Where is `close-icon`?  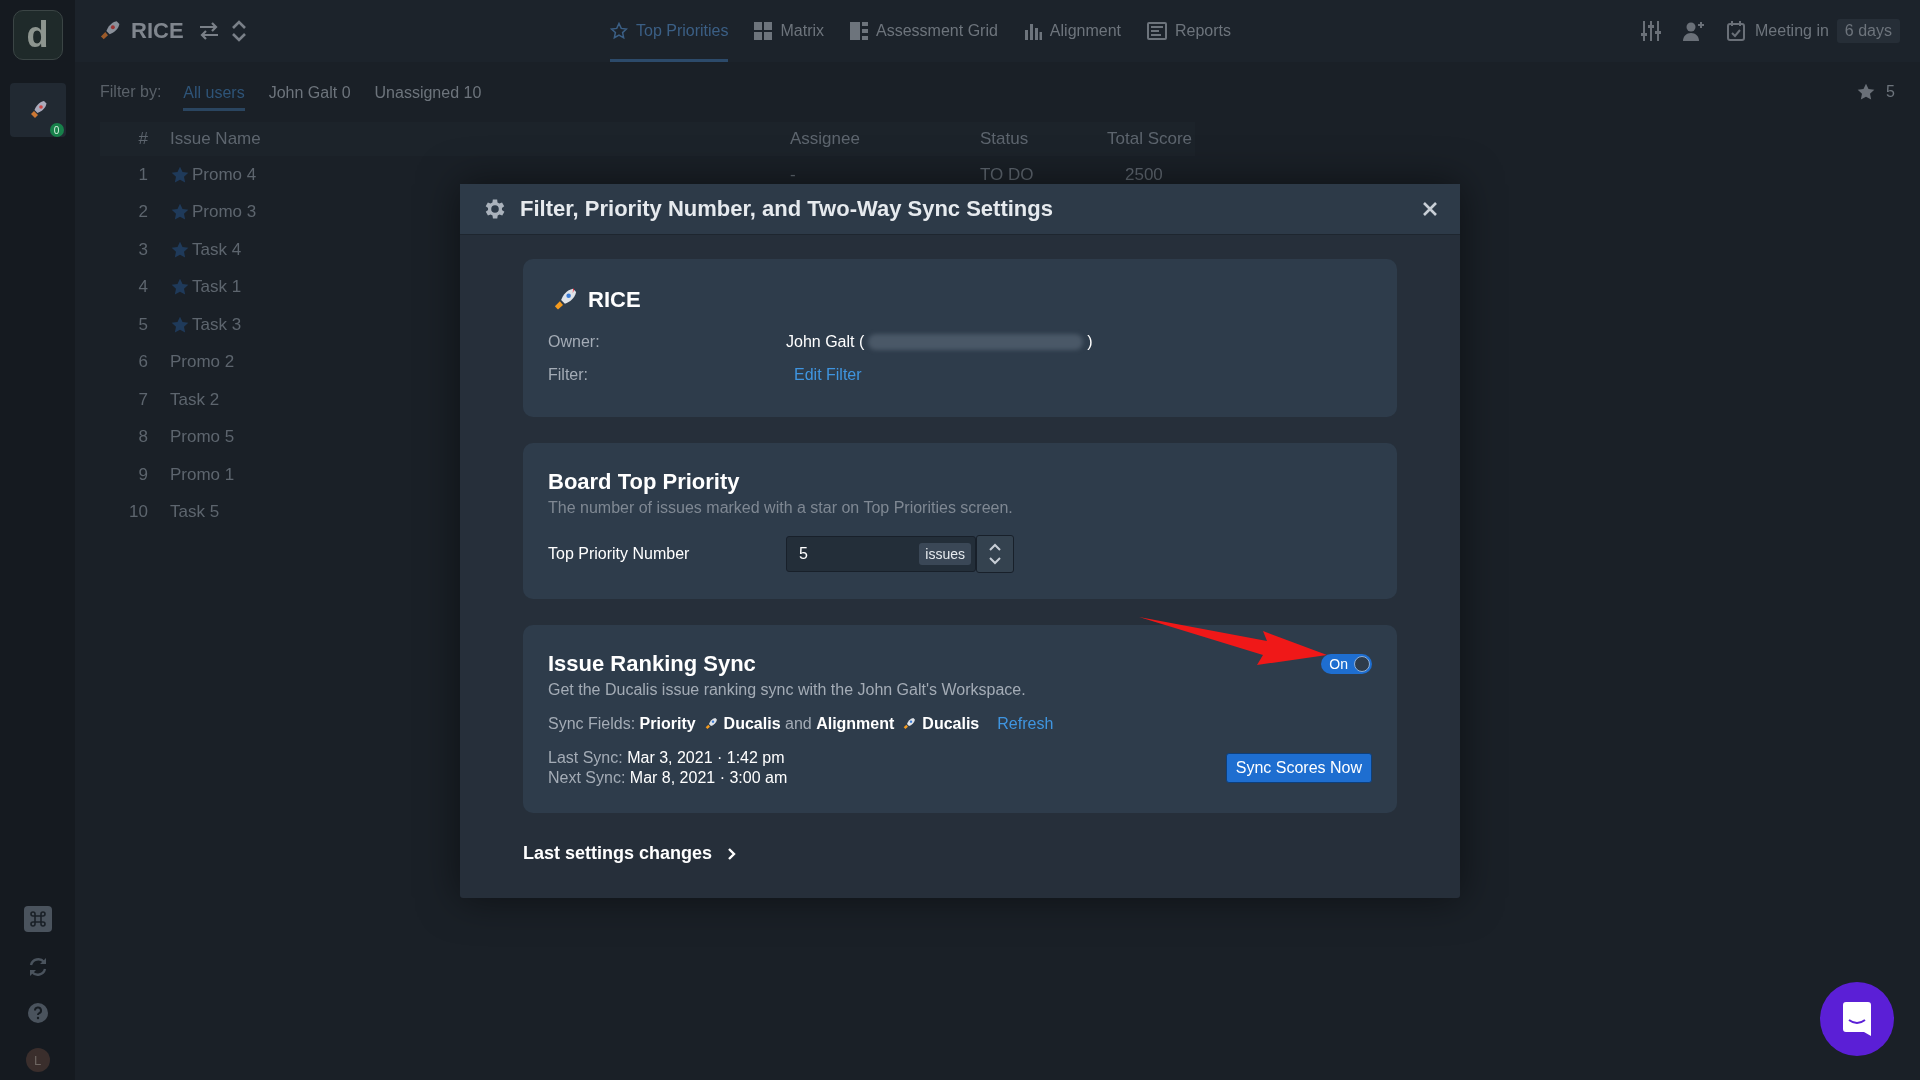
close-icon is located at coordinates (1430, 209).